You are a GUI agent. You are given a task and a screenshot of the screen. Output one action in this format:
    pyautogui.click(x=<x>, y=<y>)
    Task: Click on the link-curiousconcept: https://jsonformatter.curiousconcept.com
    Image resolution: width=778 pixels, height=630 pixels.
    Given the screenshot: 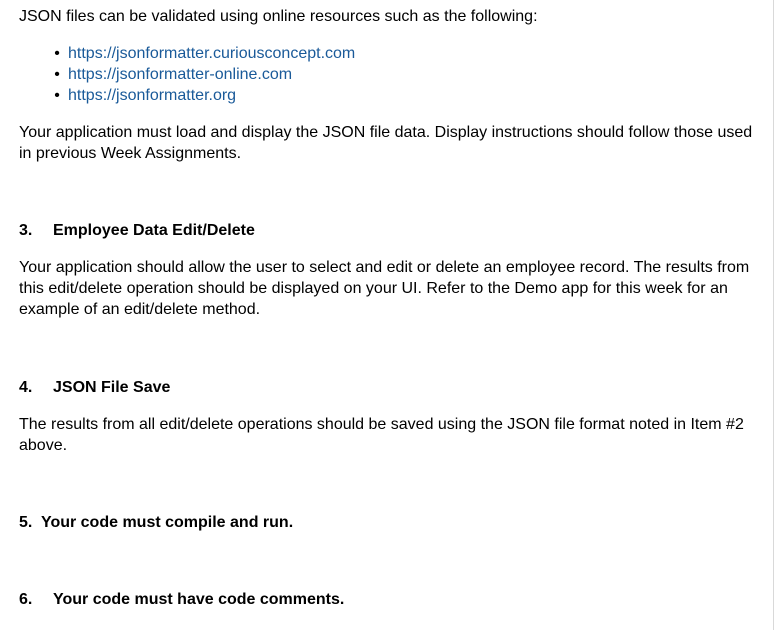 What is the action you would take?
    pyautogui.click(x=211, y=53)
    